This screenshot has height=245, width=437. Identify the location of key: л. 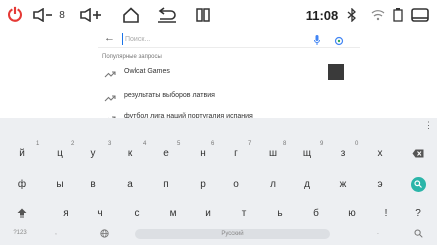
(273, 184).